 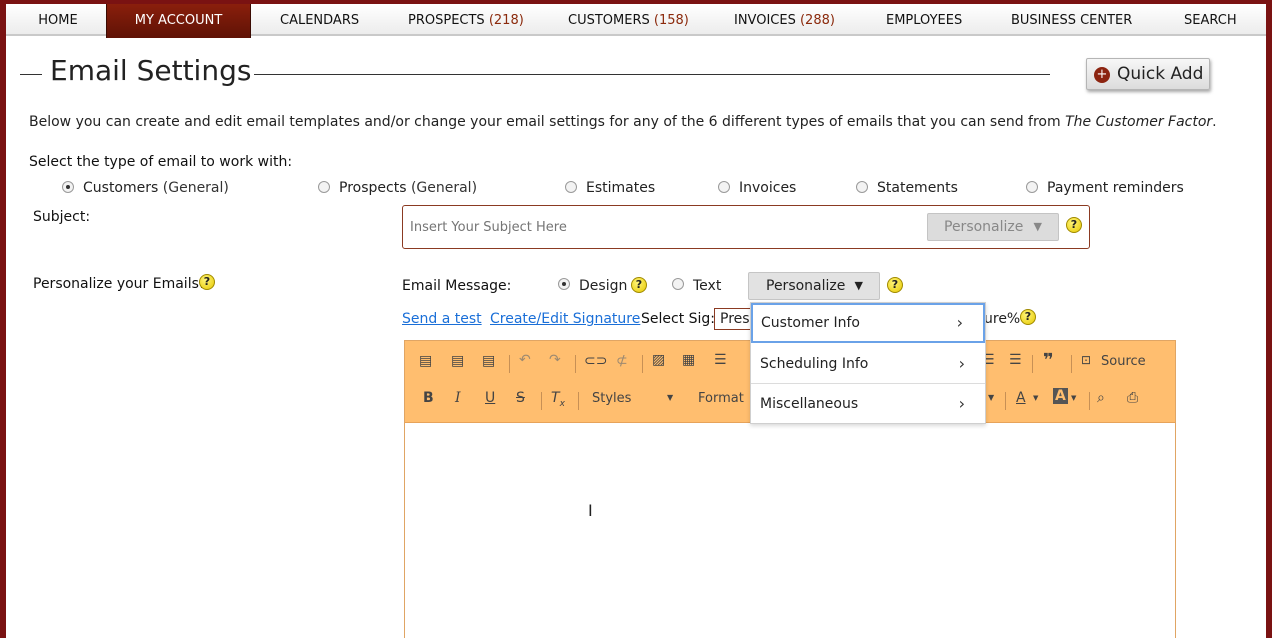 I want to click on subject-input, so click(x=664, y=227).